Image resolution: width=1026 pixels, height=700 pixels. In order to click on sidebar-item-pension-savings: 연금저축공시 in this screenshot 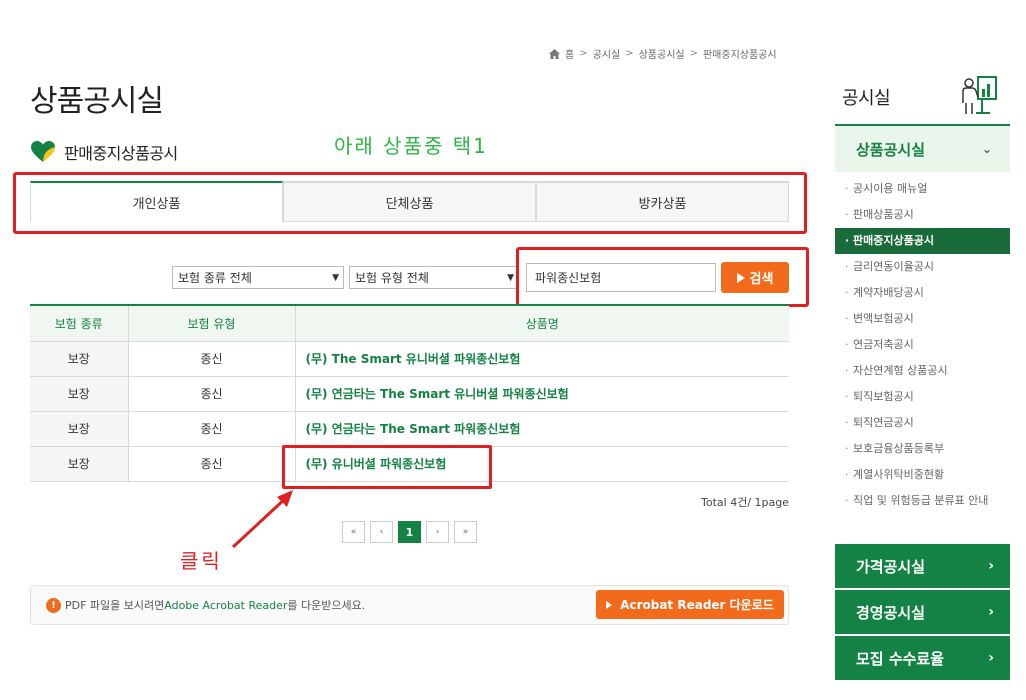, I will do `click(922, 345)`.